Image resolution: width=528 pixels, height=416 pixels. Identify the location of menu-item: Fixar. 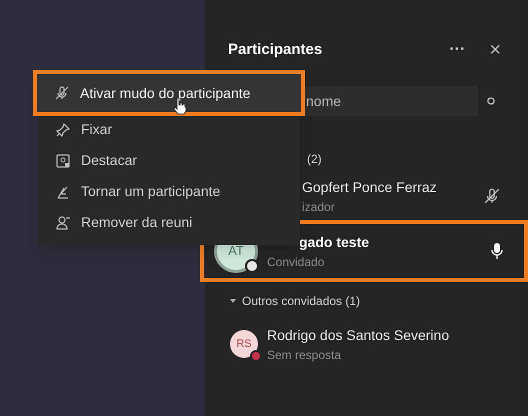
(169, 129).